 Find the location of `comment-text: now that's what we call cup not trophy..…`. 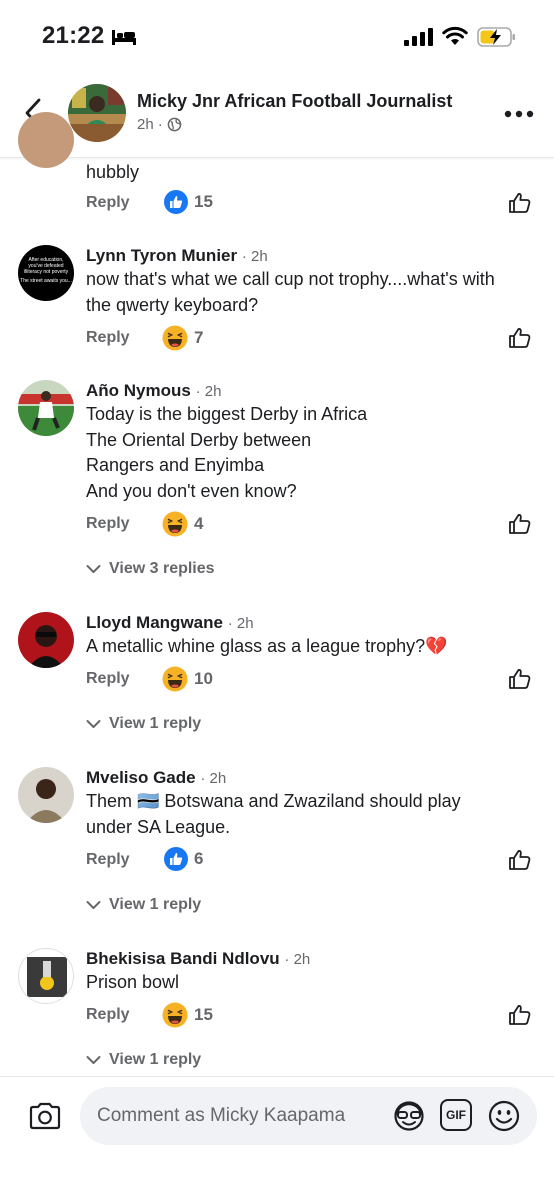

comment-text: now that's what we call cup not trophy..… is located at coordinates (290, 292).